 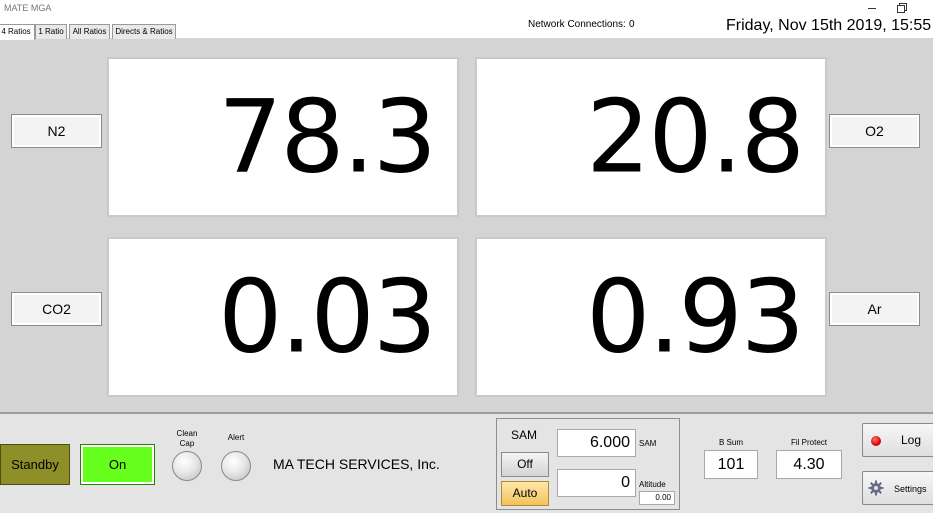 What do you see at coordinates (730, 442) in the screenshot?
I see `bsum-label: B Sum` at bounding box center [730, 442].